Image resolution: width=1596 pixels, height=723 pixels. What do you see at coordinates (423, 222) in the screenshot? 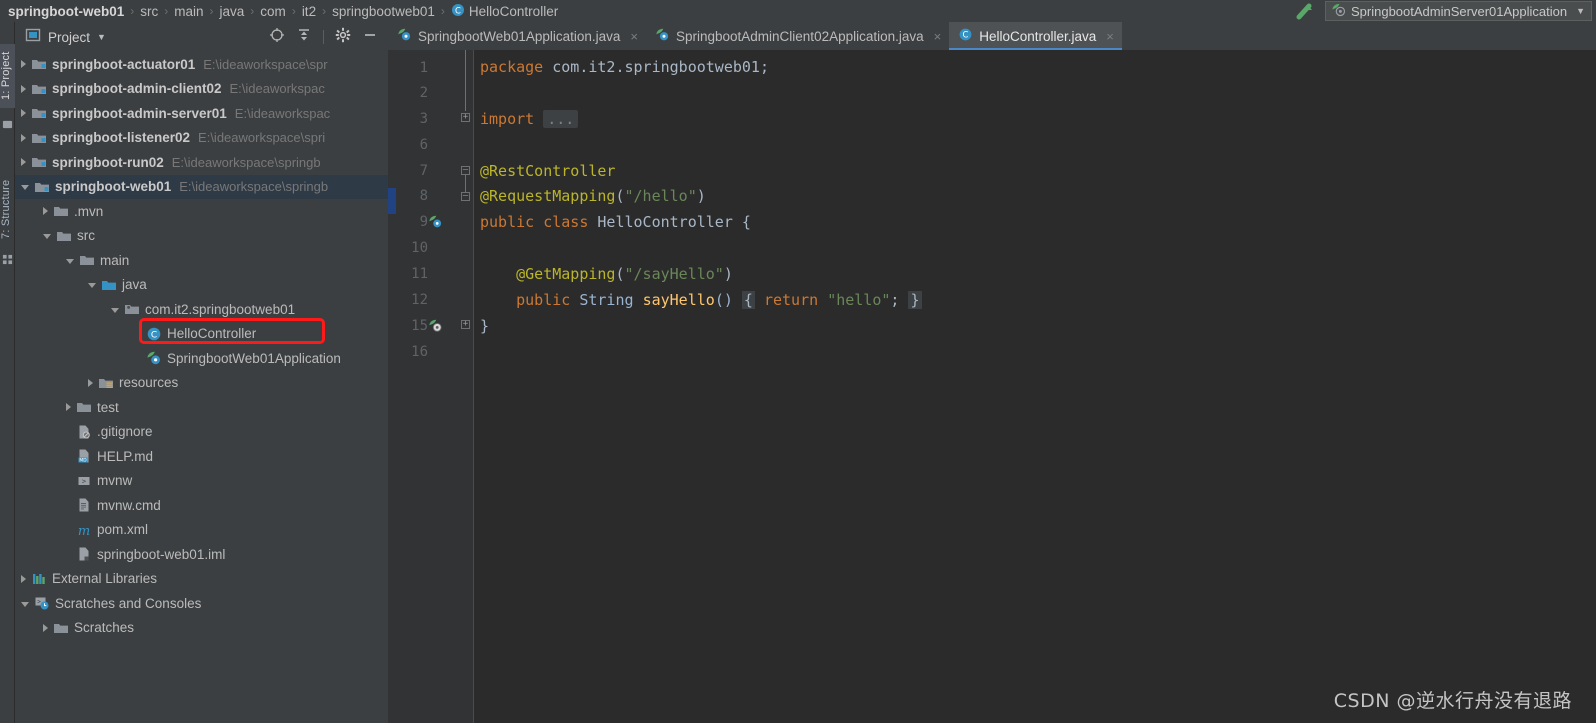
I see `line-number: 9` at bounding box center [423, 222].